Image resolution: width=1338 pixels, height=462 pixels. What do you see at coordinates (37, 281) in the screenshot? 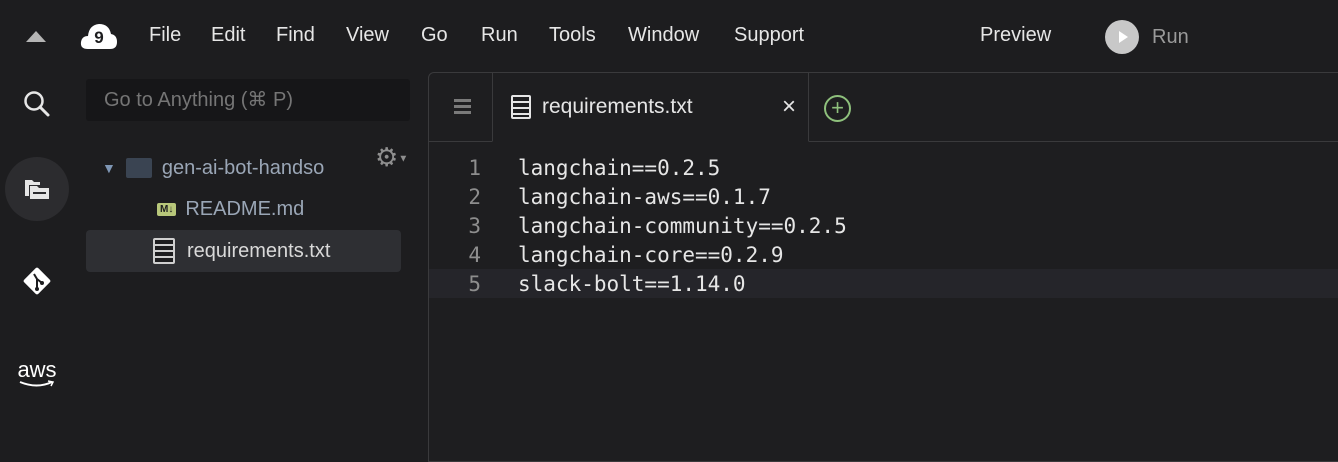
I see `source-control-git-icon` at bounding box center [37, 281].